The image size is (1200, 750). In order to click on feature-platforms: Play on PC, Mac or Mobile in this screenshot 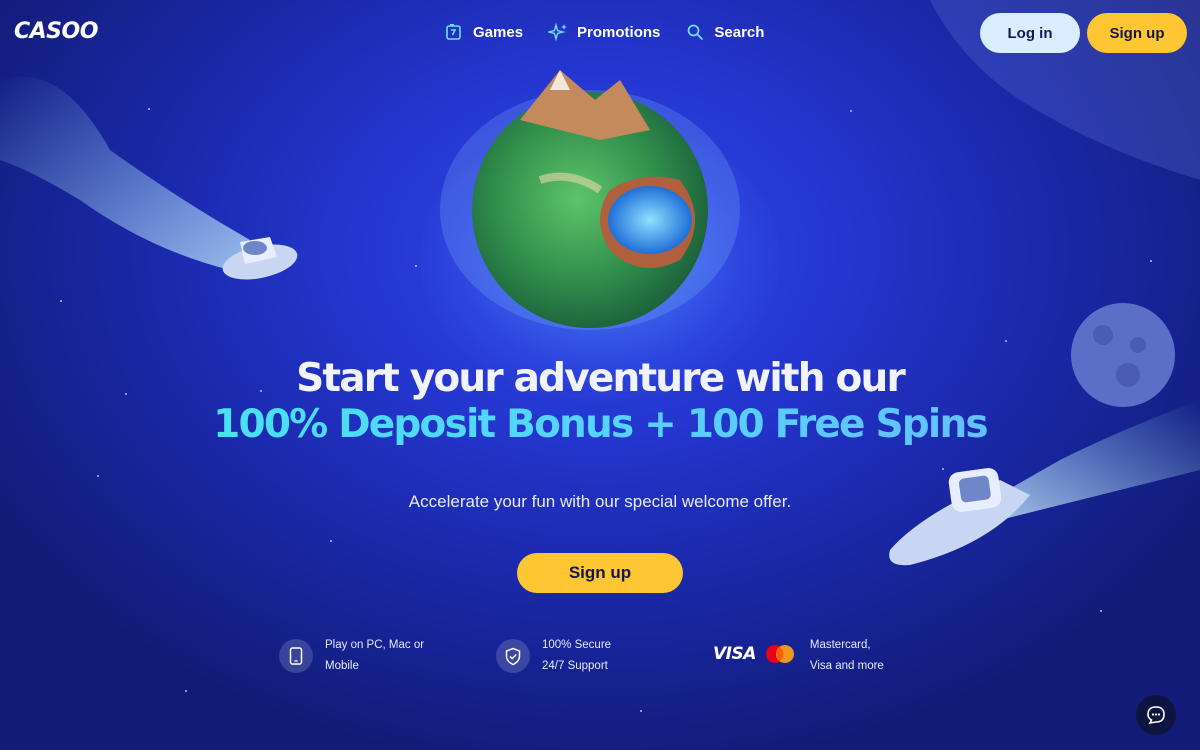, I will do `click(351, 656)`.